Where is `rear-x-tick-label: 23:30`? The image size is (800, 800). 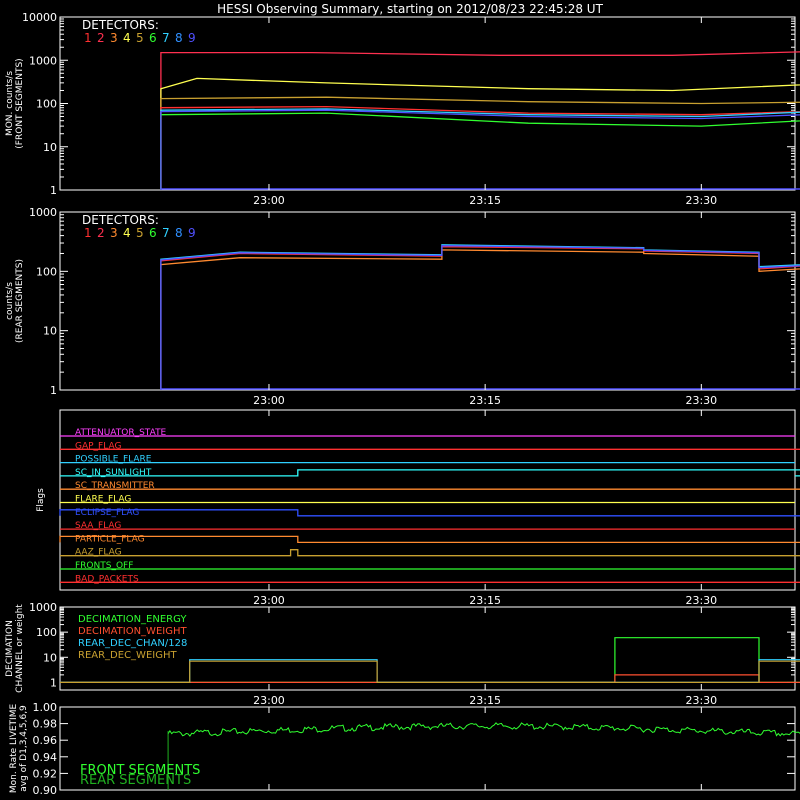
rear-x-tick-label: 23:30 is located at coordinates (701, 400).